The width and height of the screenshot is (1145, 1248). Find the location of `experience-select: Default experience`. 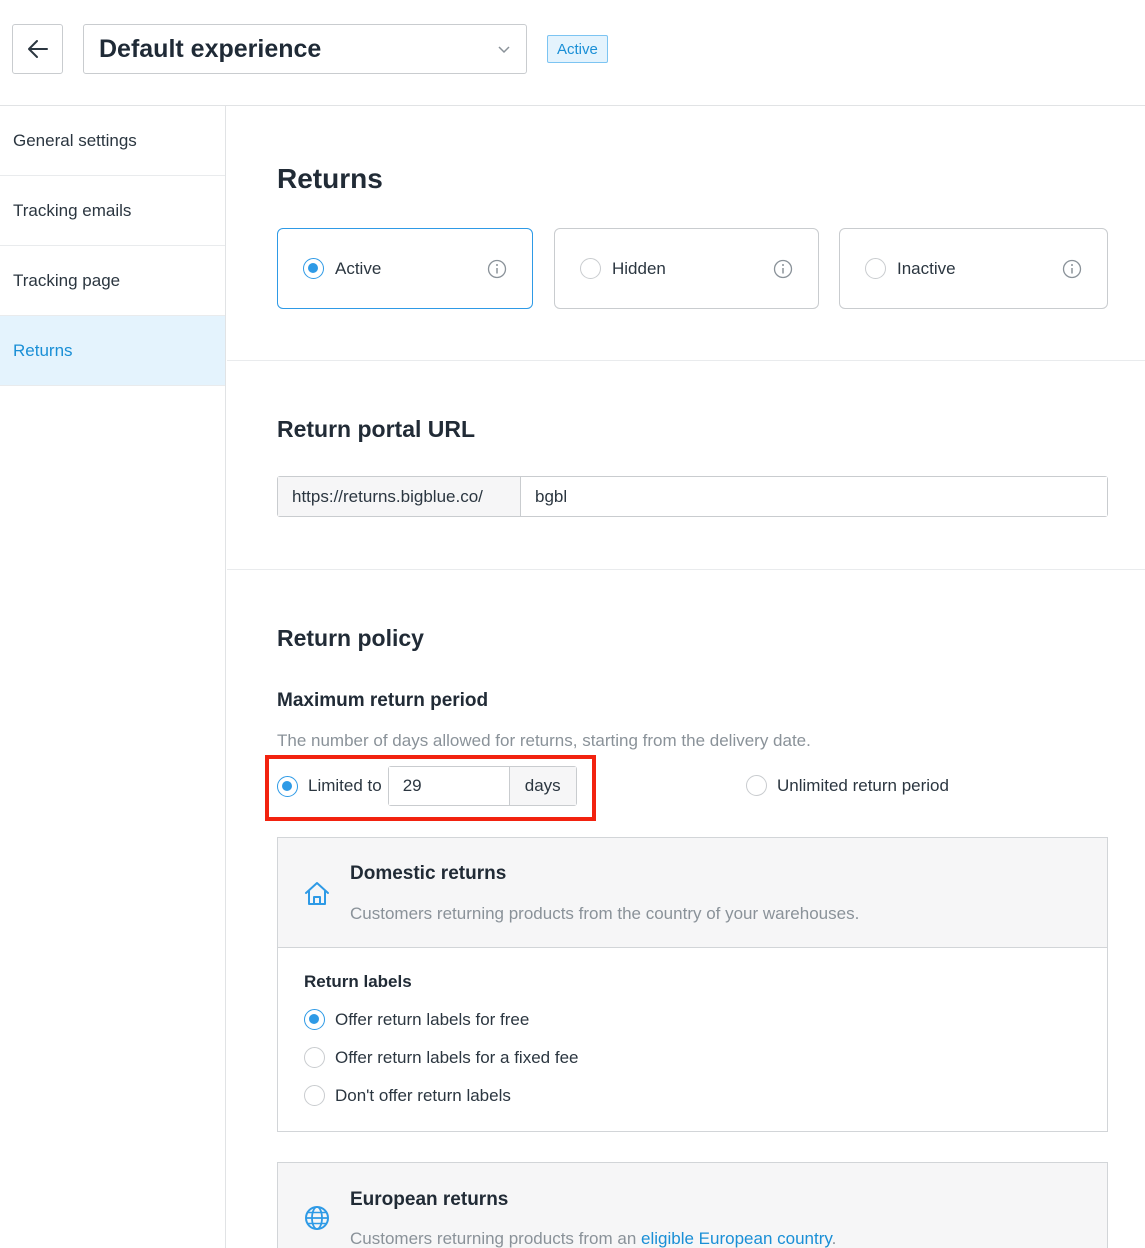

experience-select: Default experience is located at coordinates (305, 49).